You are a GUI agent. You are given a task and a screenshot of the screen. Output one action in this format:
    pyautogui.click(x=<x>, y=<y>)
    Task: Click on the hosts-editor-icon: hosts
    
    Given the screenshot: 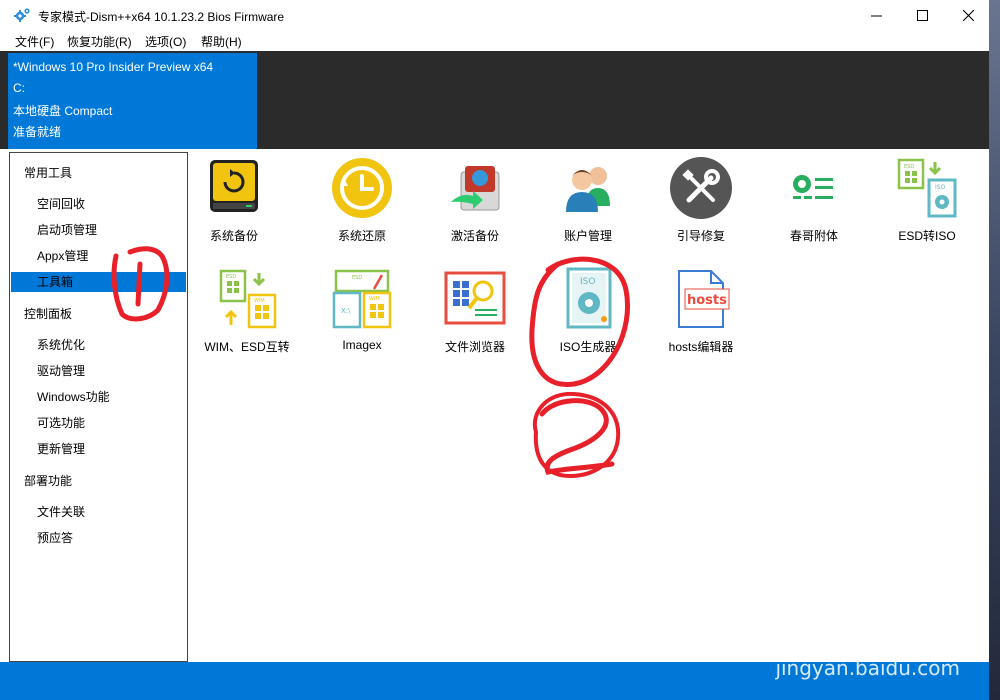 What is the action you would take?
    pyautogui.click(x=704, y=299)
    